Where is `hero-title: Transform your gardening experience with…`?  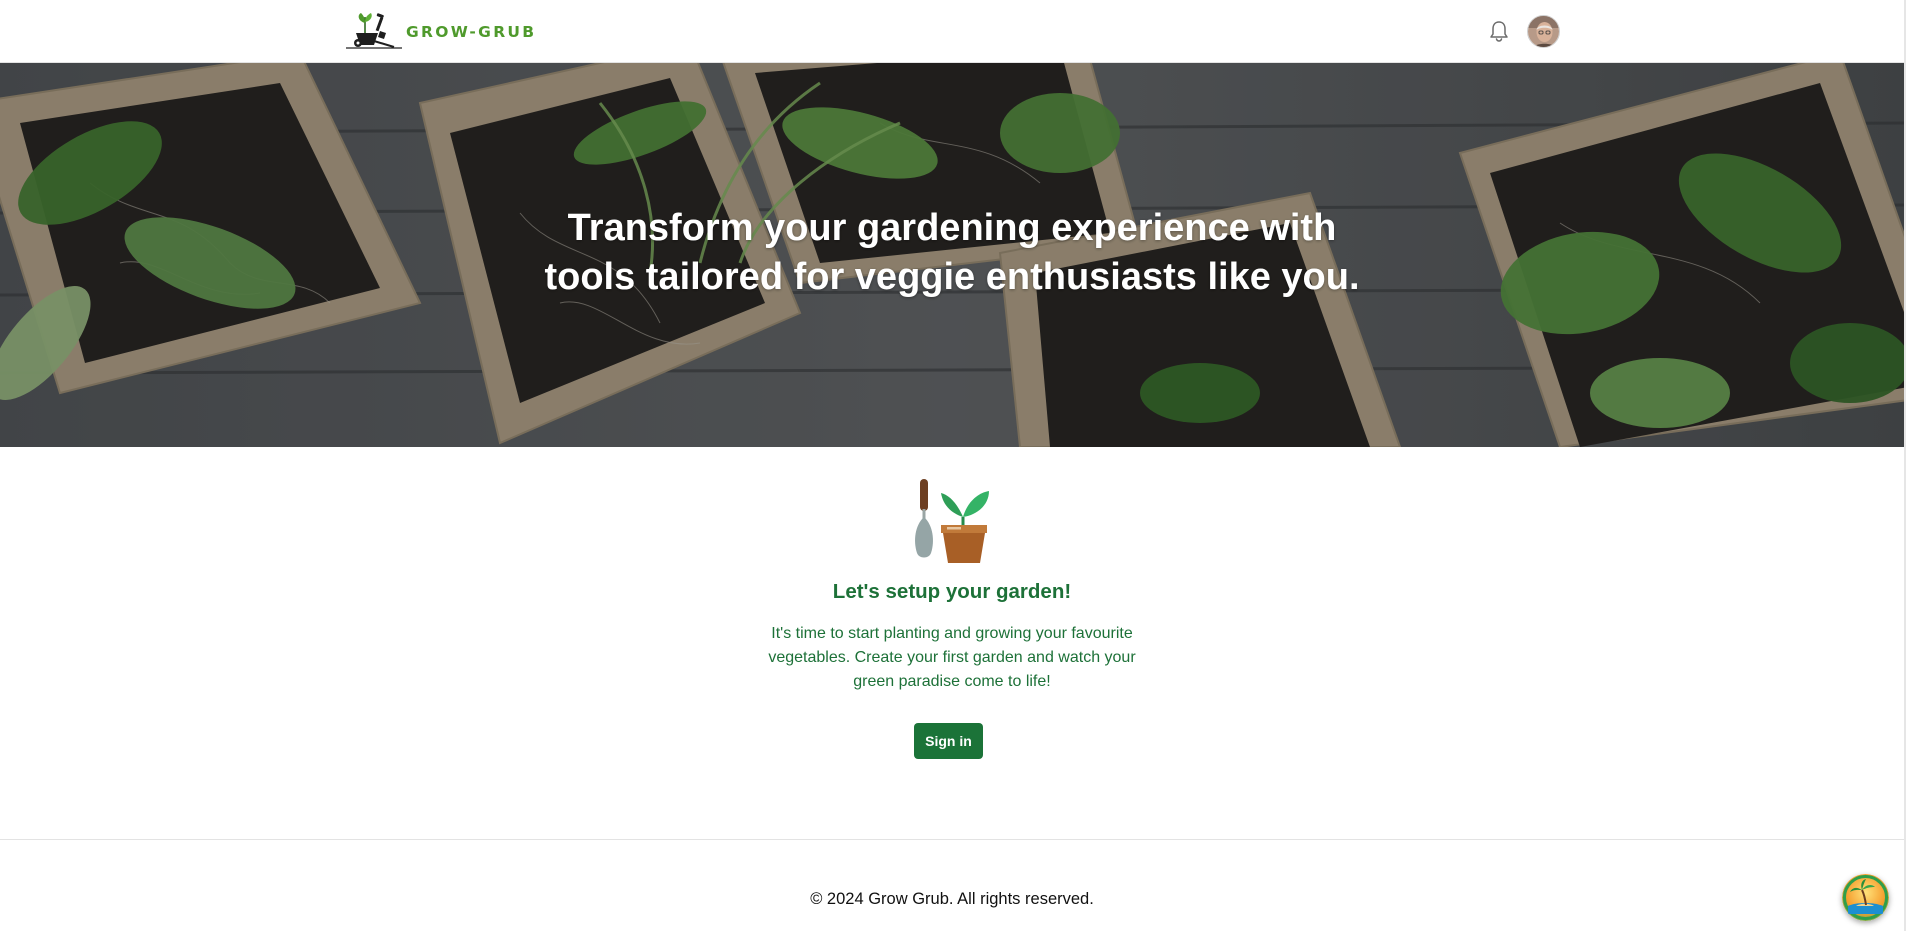 hero-title: Transform your gardening experience with… is located at coordinates (952, 253).